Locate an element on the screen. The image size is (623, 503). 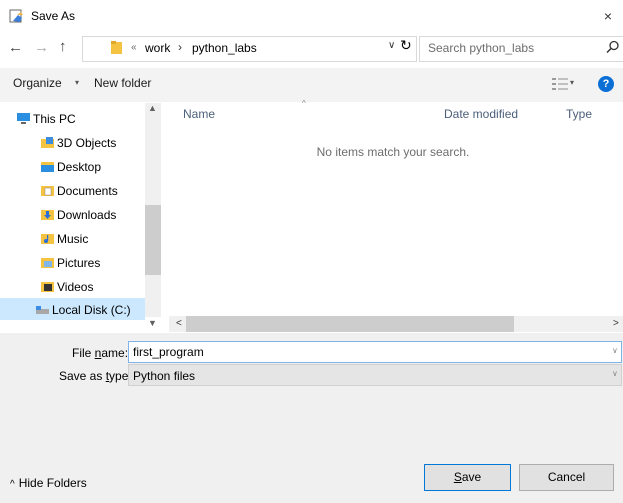
sidebar-item-desktop: Desktop is located at coordinates (71, 167).